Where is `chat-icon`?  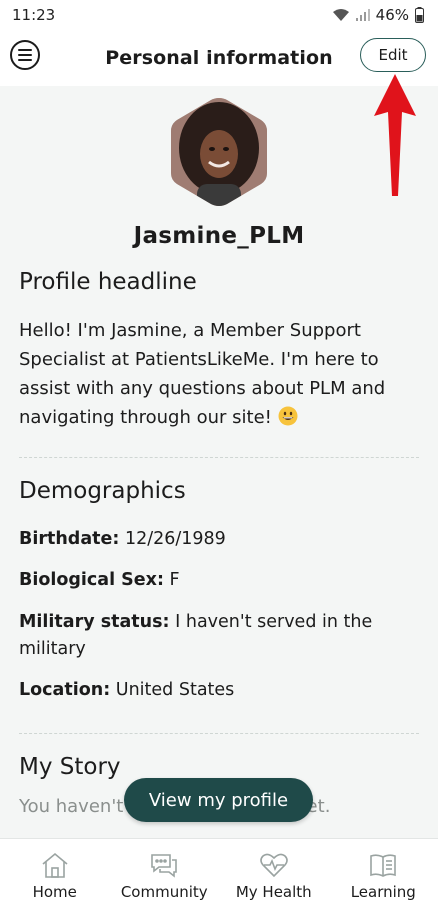 chat-icon is located at coordinates (164, 865).